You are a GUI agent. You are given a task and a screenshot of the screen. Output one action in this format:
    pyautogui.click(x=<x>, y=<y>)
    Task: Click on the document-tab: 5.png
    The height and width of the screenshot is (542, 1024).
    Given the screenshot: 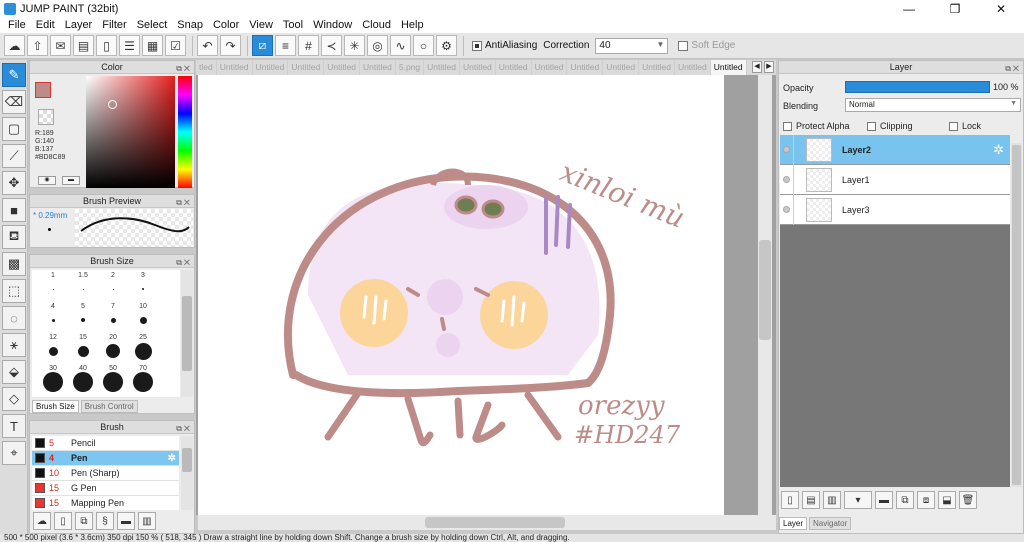 What is the action you would take?
    pyautogui.click(x=410, y=67)
    